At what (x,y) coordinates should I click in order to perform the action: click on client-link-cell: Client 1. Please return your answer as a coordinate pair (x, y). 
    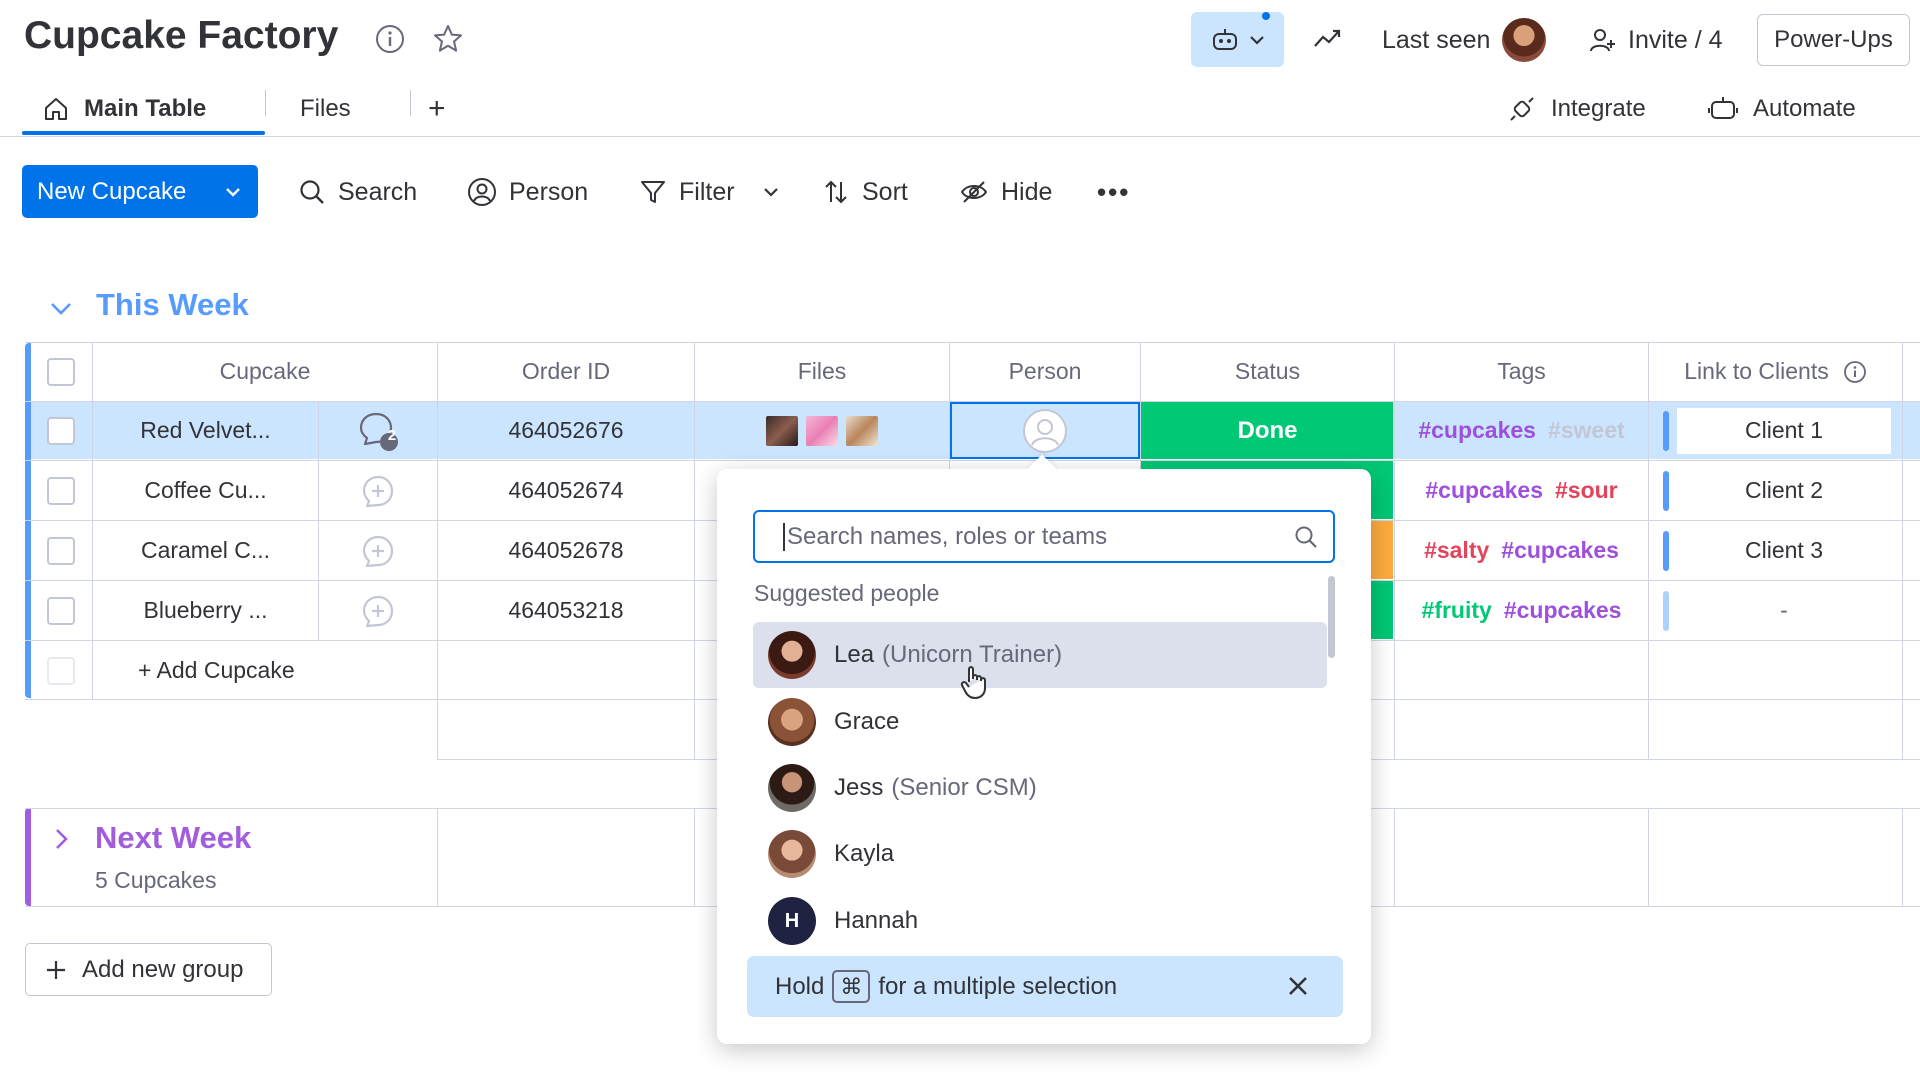
    Looking at the image, I should click on (1778, 430).